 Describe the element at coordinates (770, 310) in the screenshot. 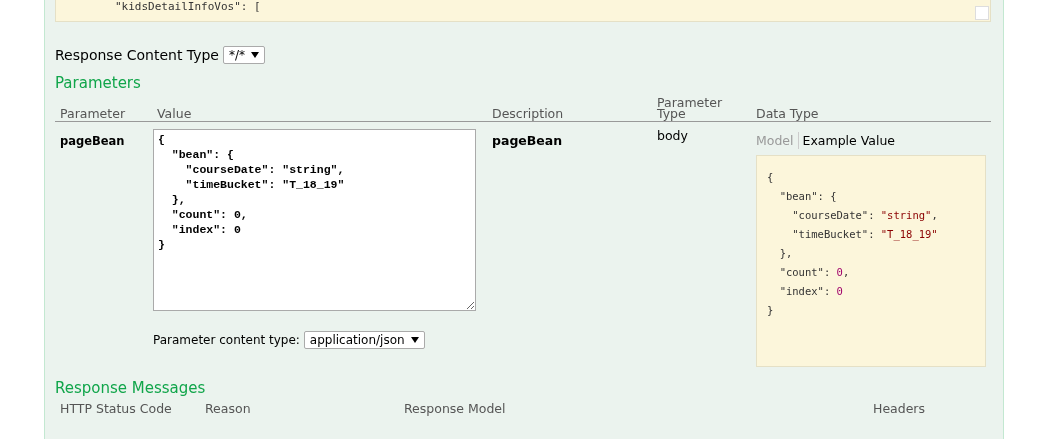

I see `code-line: }` at that location.